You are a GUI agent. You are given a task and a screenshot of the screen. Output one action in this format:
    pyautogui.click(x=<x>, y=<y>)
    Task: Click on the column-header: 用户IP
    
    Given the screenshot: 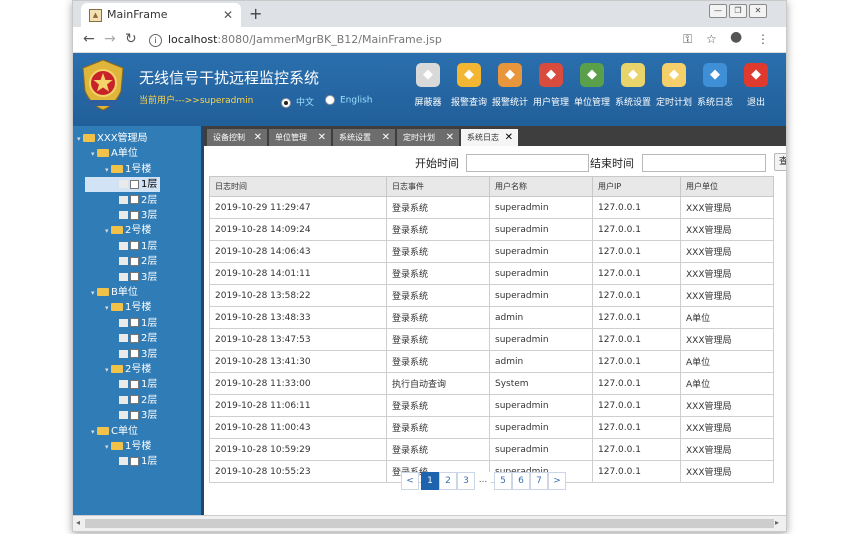 What is the action you would take?
    pyautogui.click(x=636, y=186)
    